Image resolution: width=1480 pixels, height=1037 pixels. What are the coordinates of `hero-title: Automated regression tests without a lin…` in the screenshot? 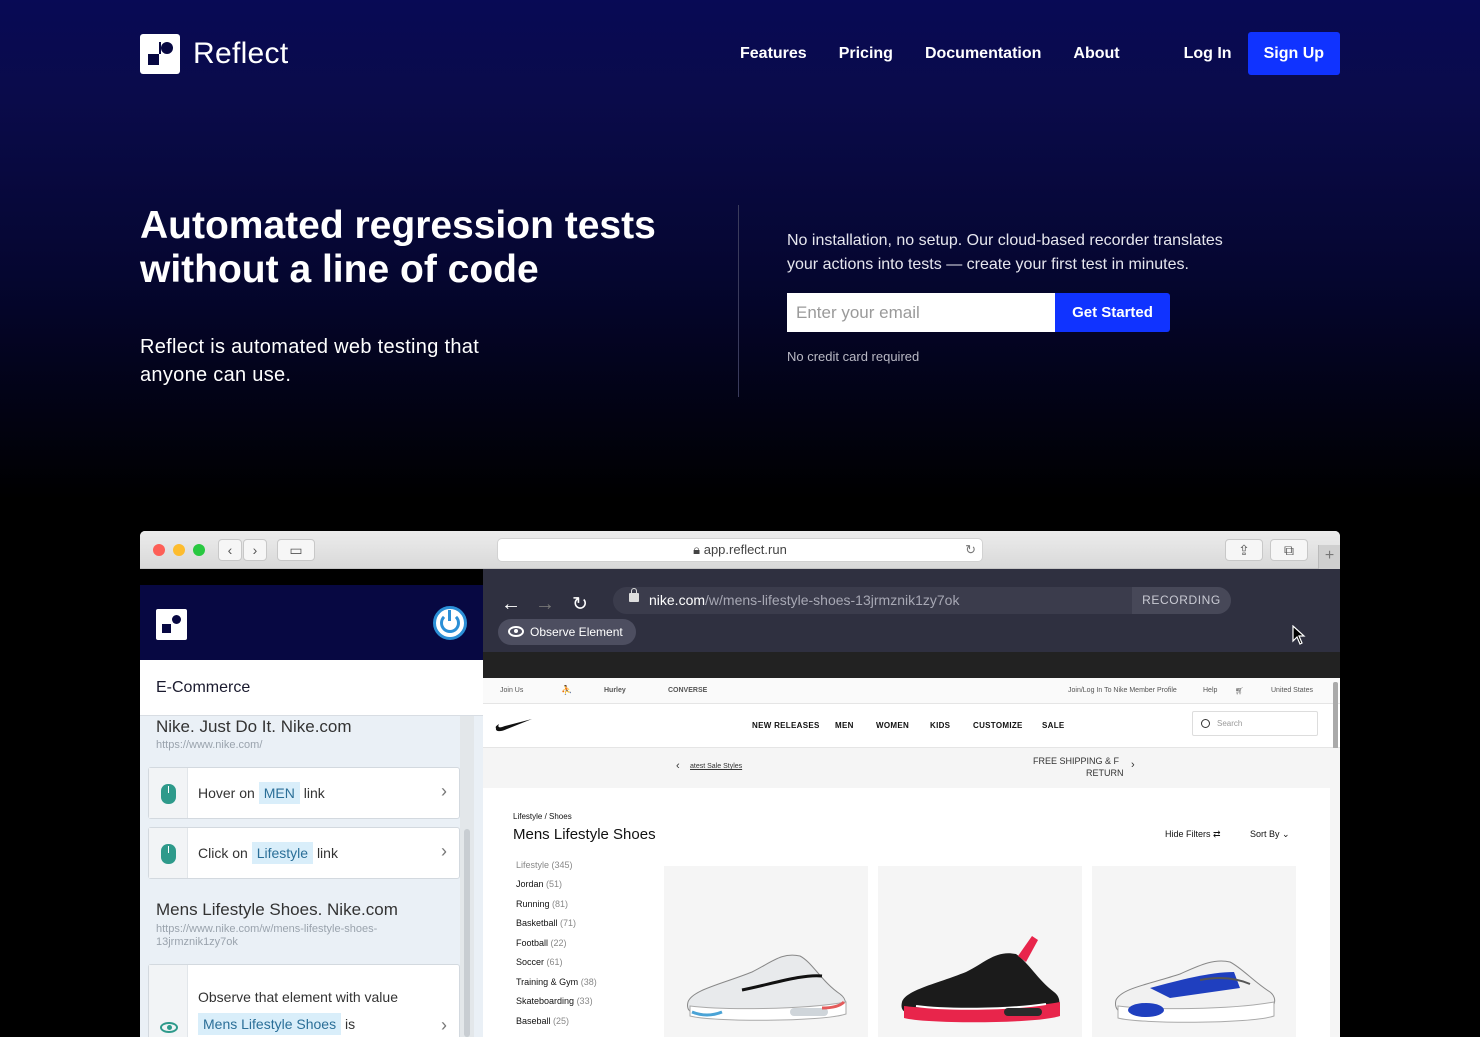 It's located at (398, 247).